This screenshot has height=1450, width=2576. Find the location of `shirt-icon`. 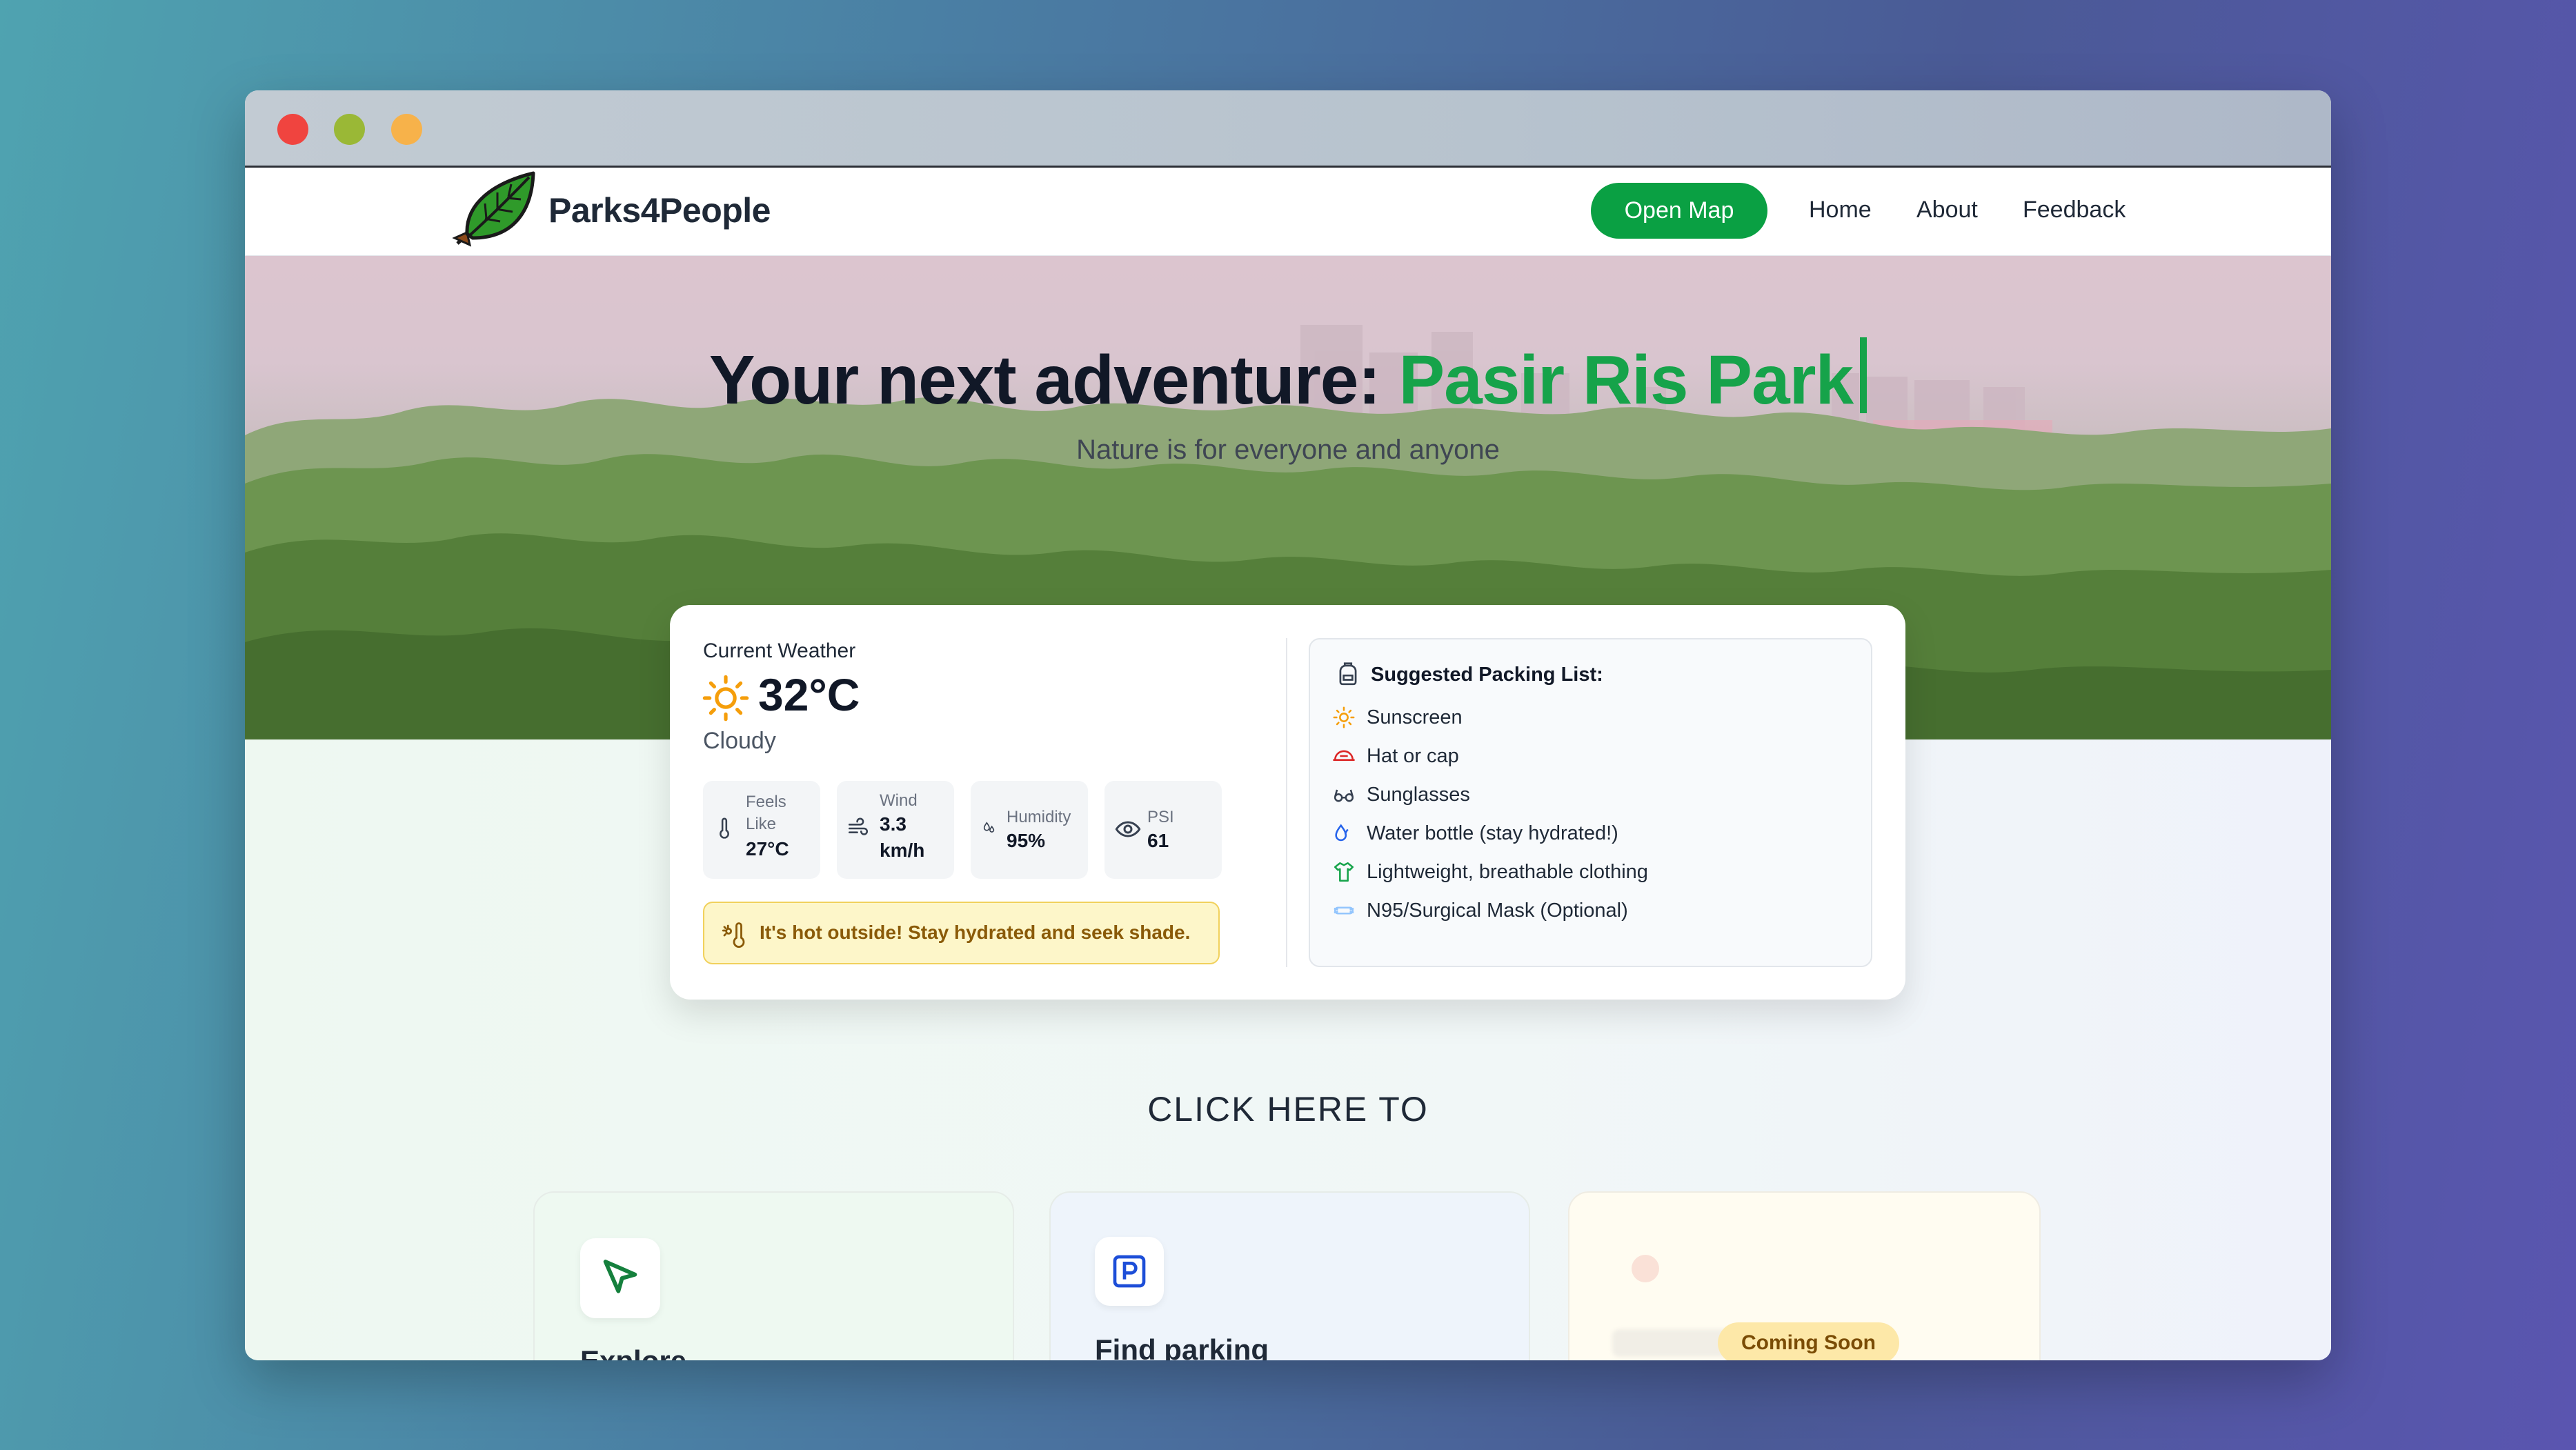

shirt-icon is located at coordinates (1344, 872).